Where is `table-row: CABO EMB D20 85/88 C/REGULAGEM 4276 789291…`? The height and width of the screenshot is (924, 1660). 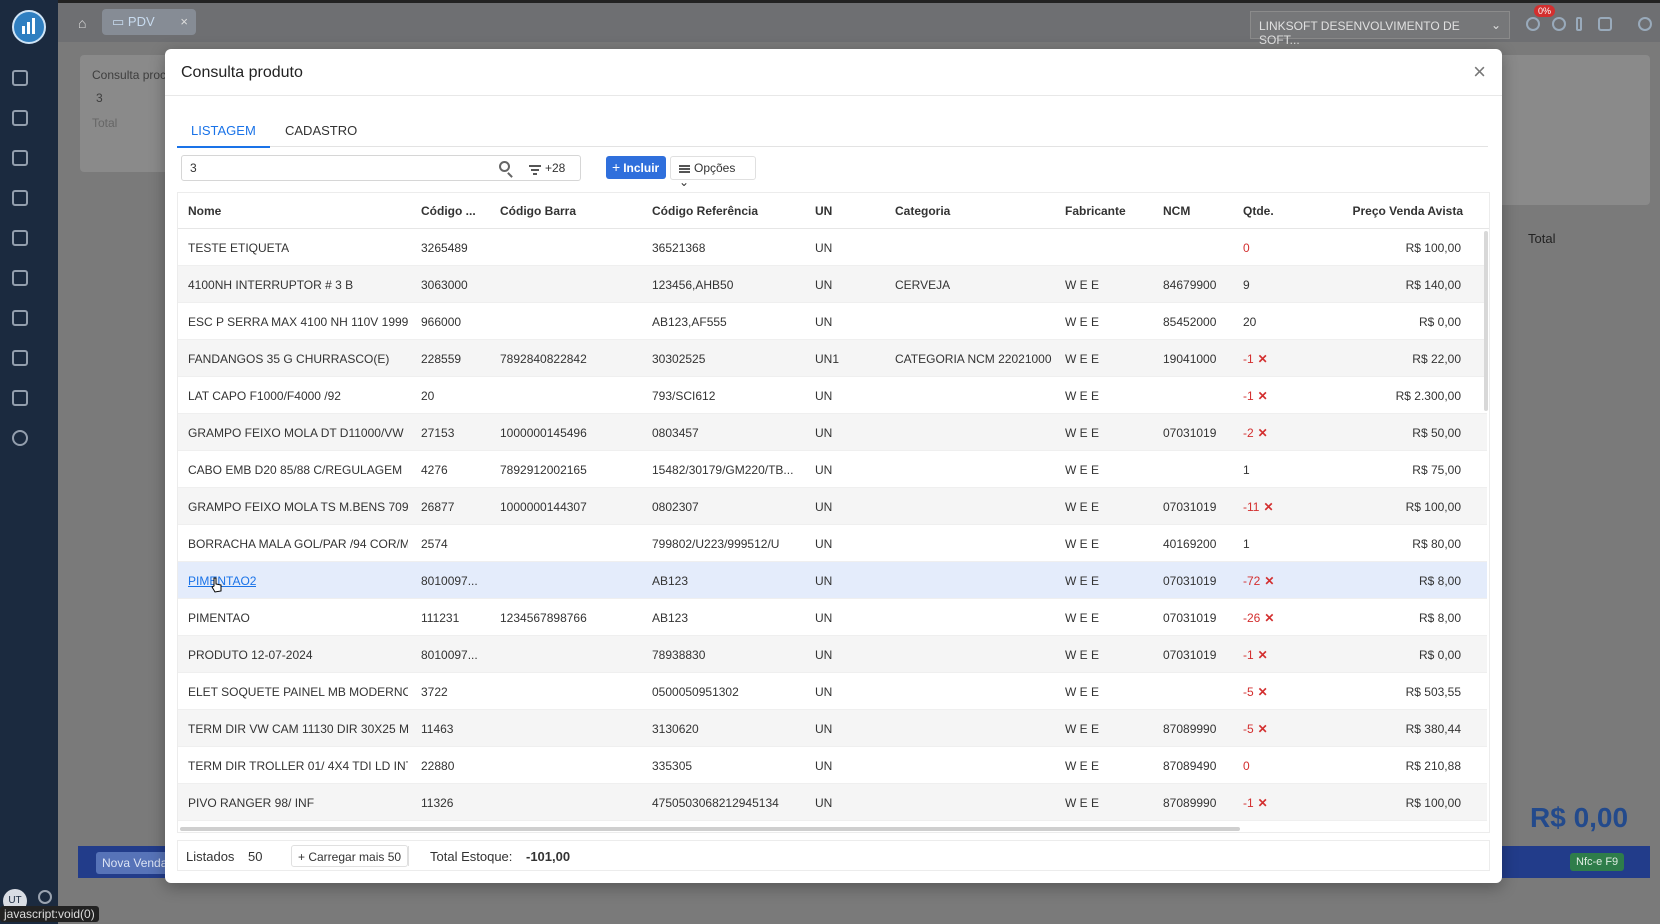 table-row: CABO EMB D20 85/88 C/REGULAGEM 4276 789291… is located at coordinates (832, 469).